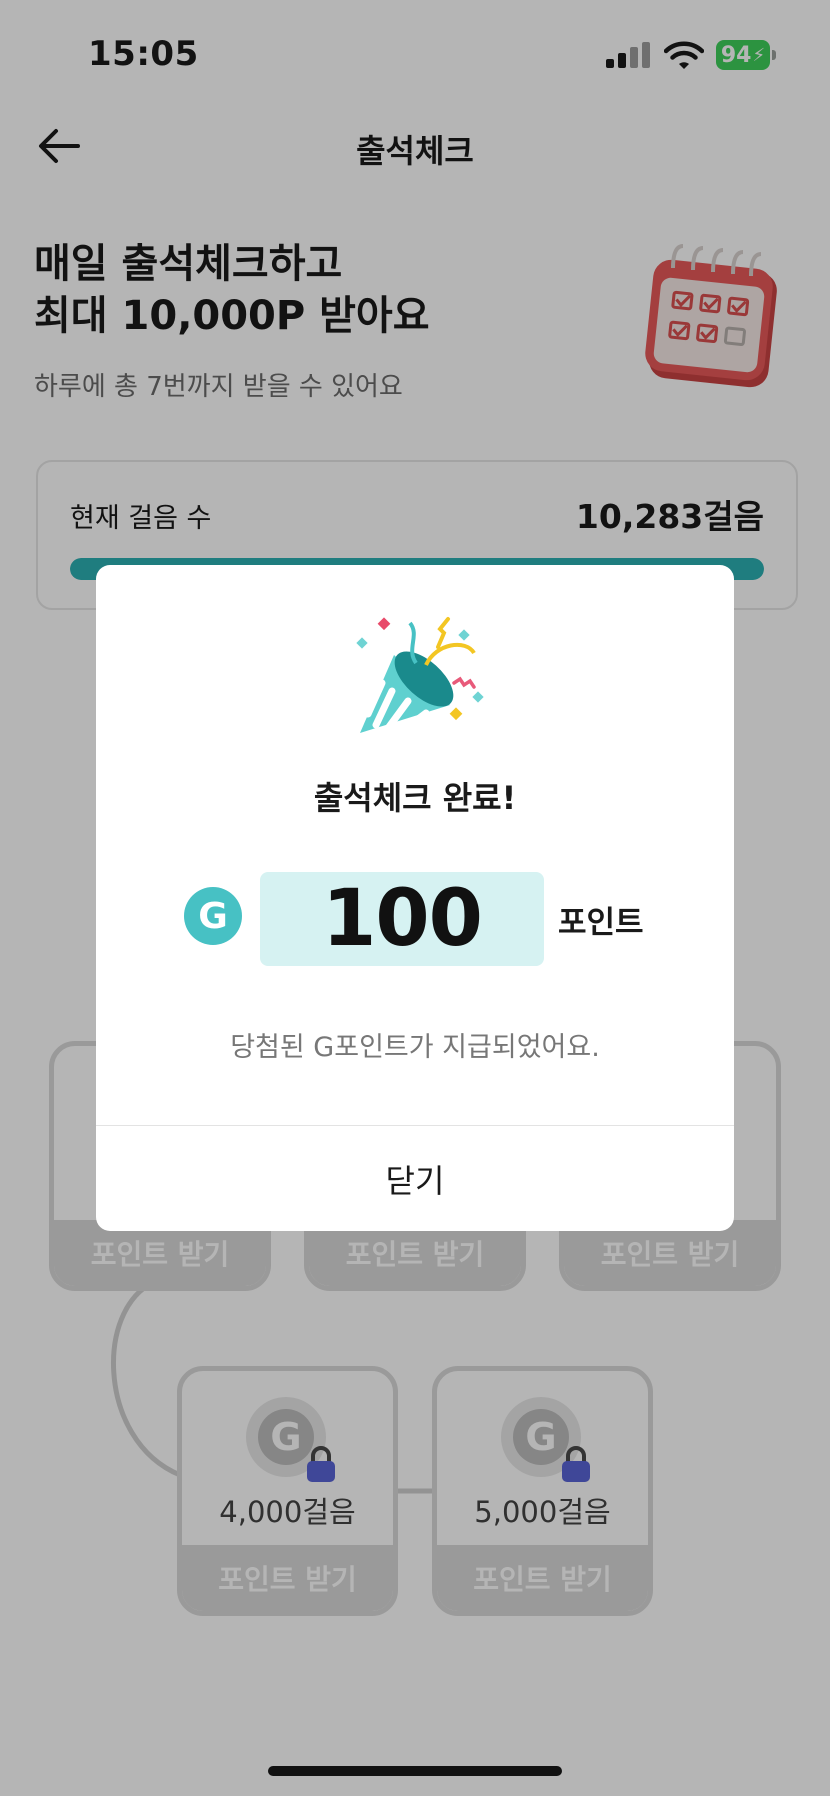 The image size is (830, 1796). I want to click on close-button: 닫기, so click(415, 1178).